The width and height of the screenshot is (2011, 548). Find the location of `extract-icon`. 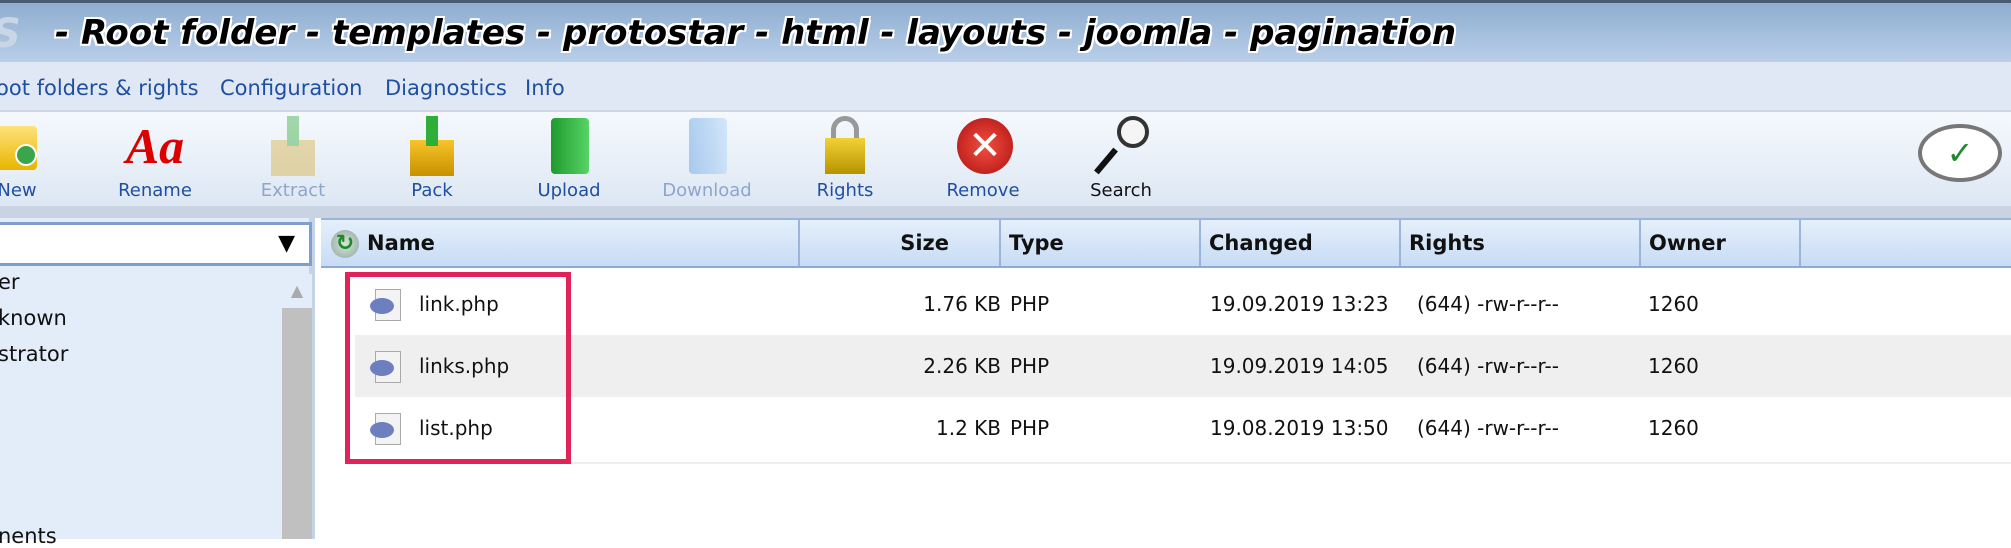

extract-icon is located at coordinates (293, 146).